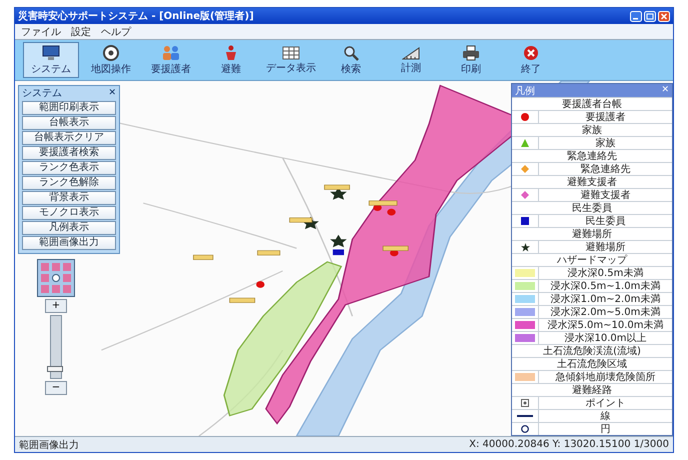  What do you see at coordinates (69, 198) in the screenshot?
I see `command-button: 背景表示` at bounding box center [69, 198].